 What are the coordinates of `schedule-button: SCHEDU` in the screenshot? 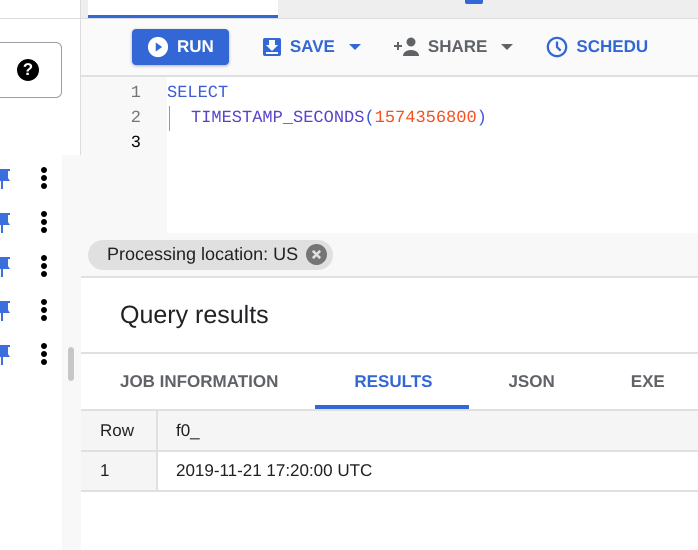 It's located at (597, 47).